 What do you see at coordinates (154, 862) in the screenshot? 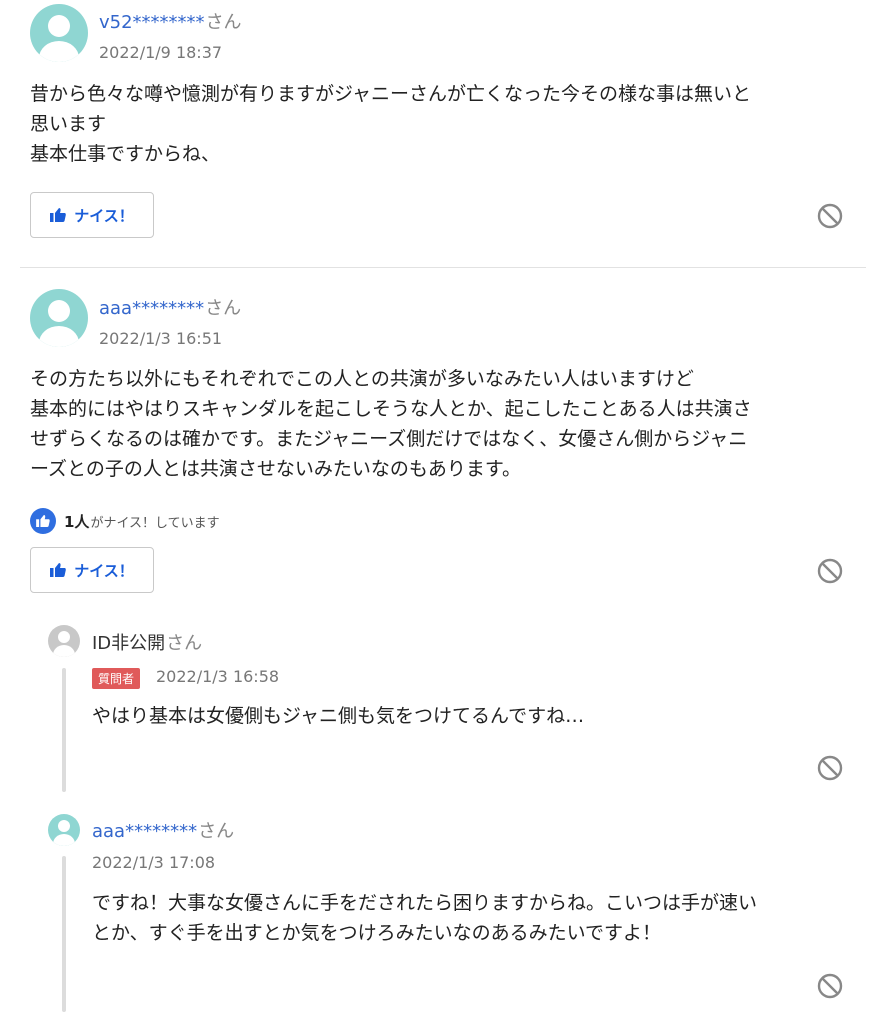
I see `post-date: 2022/1/3 17:08` at bounding box center [154, 862].